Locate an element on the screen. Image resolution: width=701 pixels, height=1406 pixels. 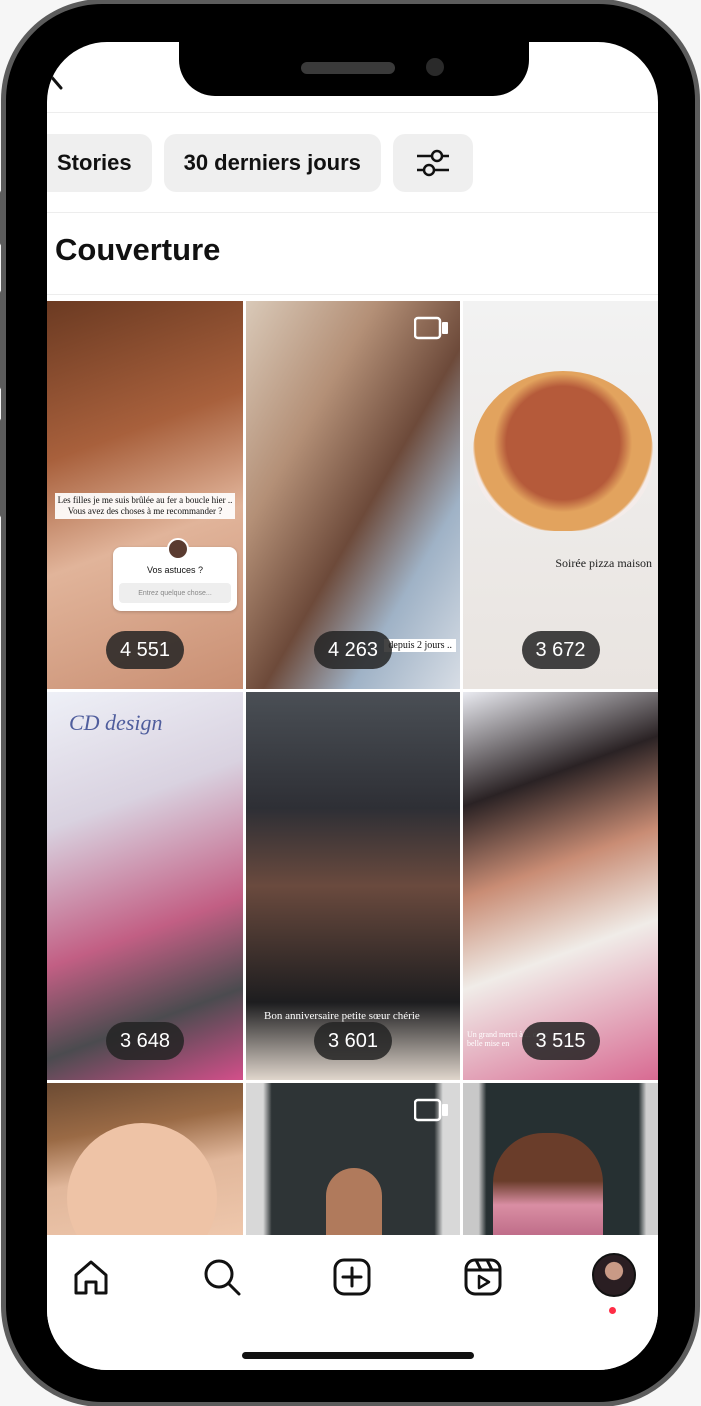
sliders-icon is located at coordinates (432, 163).